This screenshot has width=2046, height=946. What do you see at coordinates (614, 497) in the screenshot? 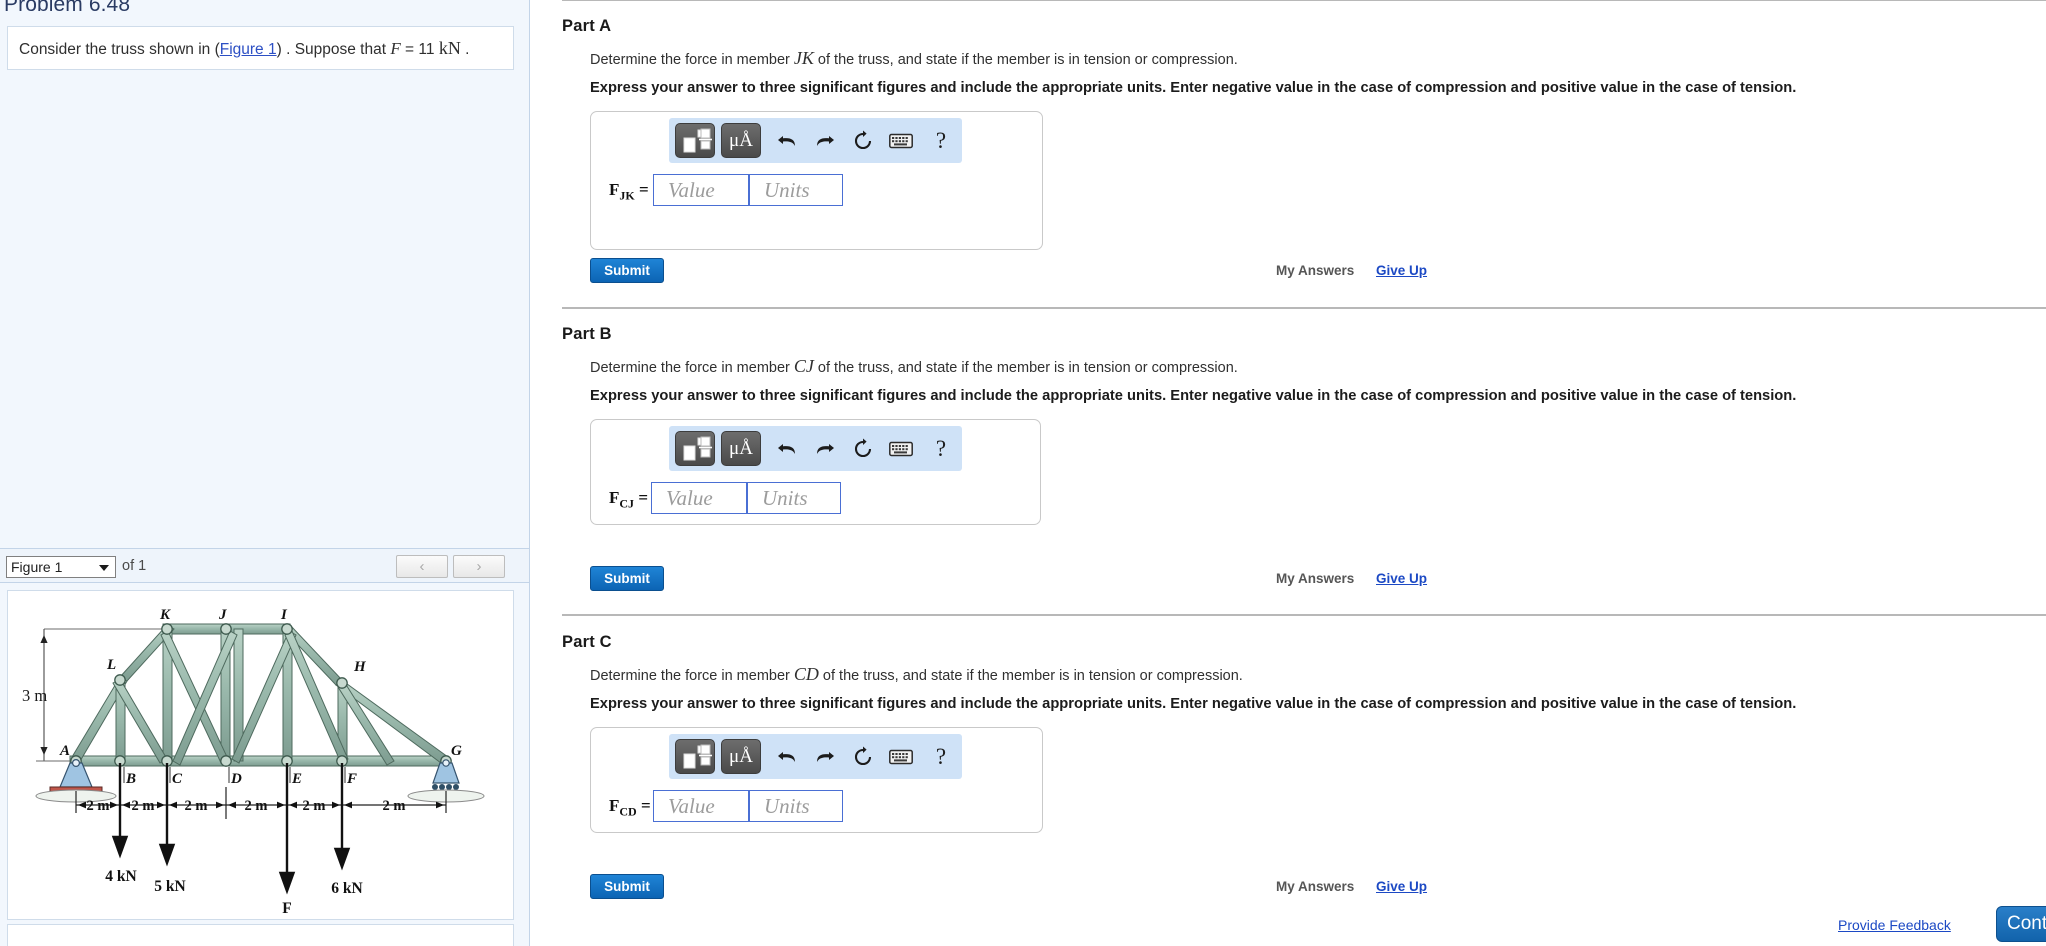
I see `part-b-label-base: F` at bounding box center [614, 497].